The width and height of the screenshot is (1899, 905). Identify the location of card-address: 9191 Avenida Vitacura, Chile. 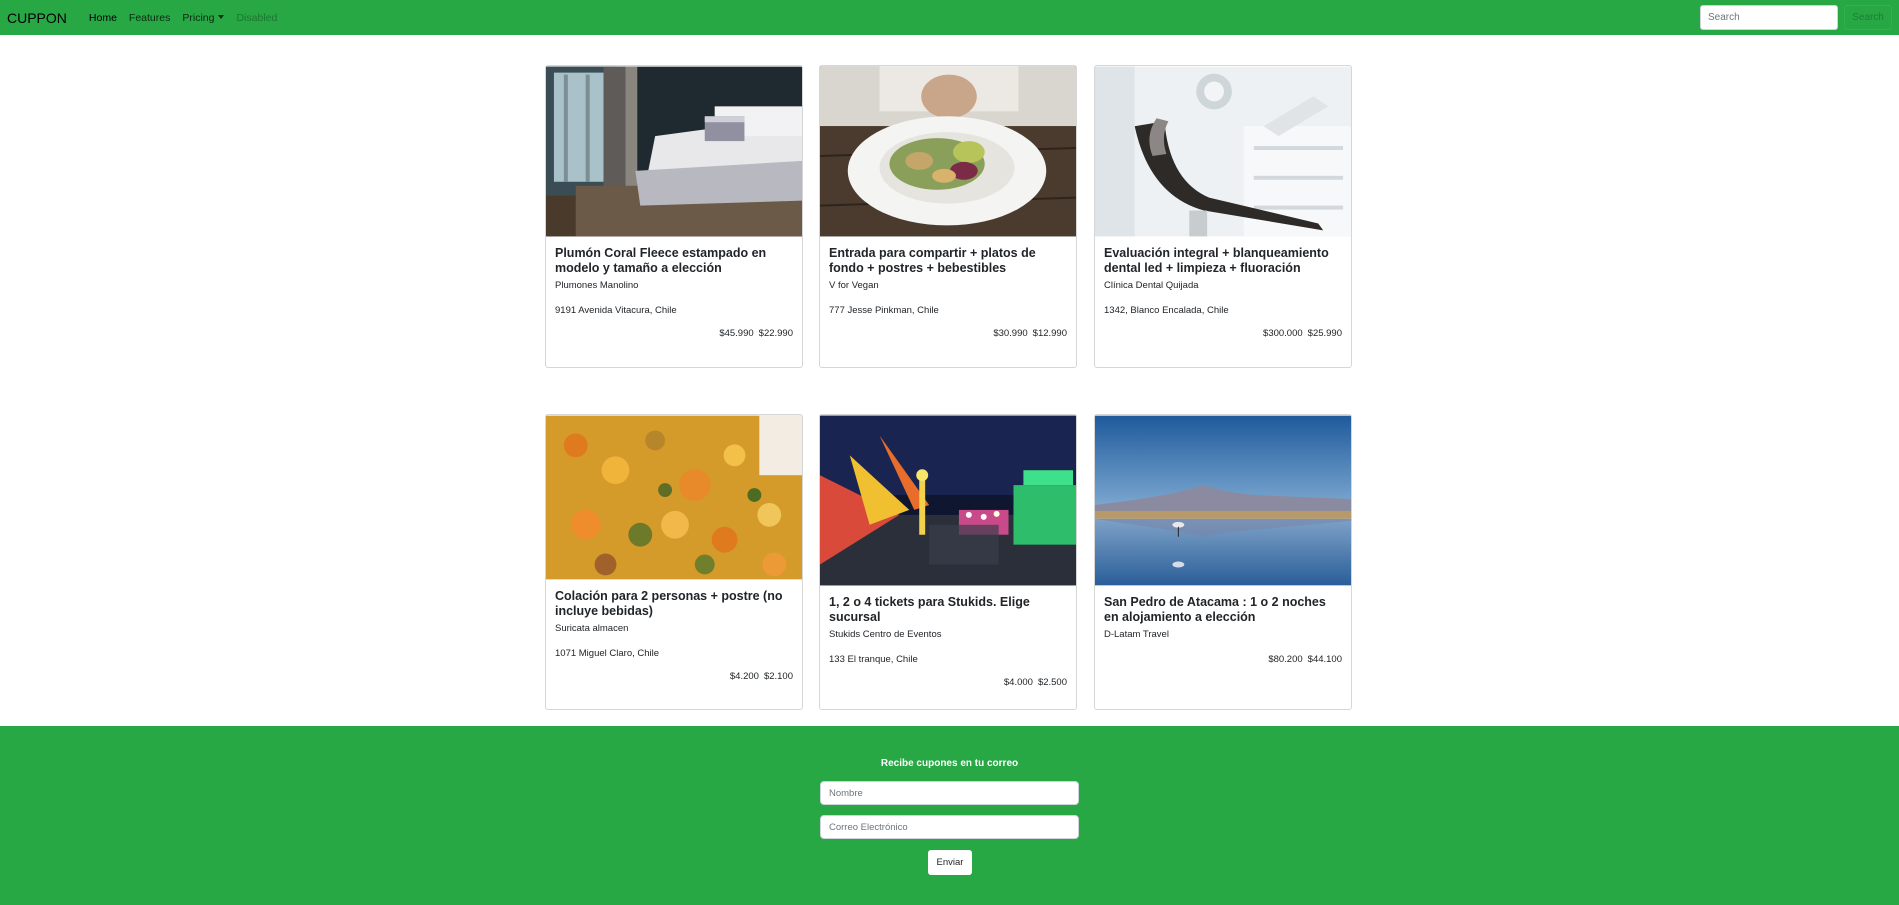
(616, 310).